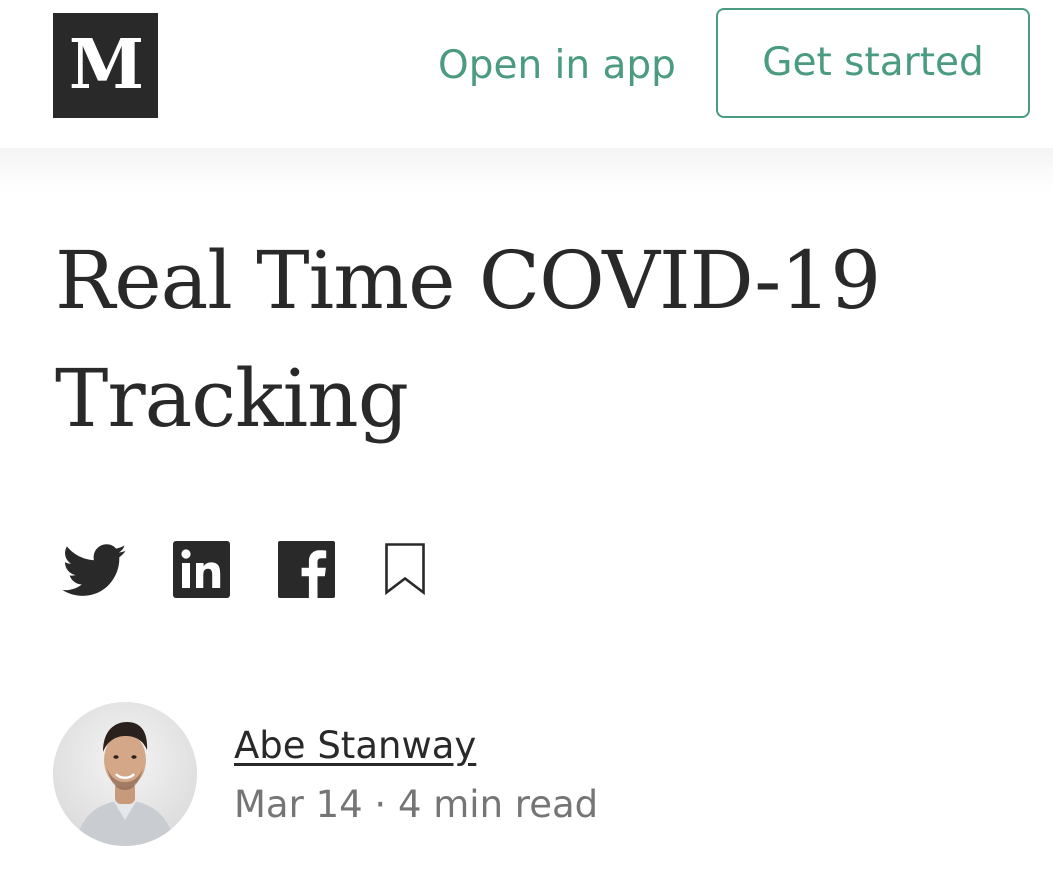  I want to click on bookmark-icon, so click(405, 571).